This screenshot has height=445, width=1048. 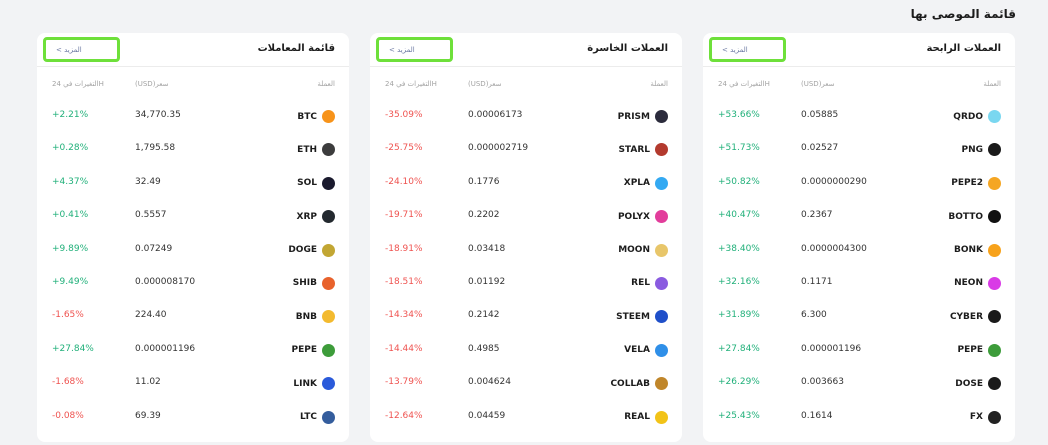 I want to click on eth-icon, so click(x=328, y=150).